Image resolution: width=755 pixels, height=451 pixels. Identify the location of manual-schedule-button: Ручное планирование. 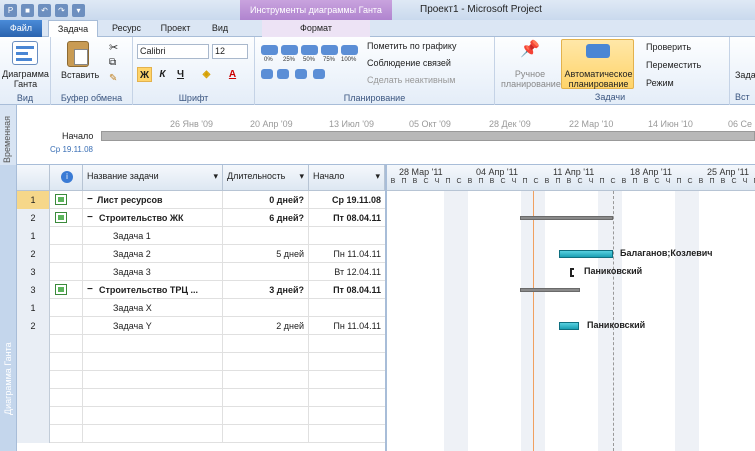
(531, 79).